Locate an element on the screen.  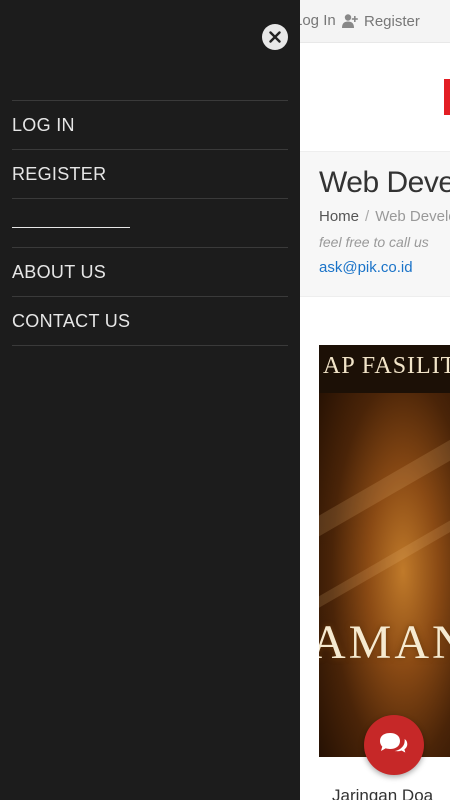
chat-button is located at coordinates (394, 745).